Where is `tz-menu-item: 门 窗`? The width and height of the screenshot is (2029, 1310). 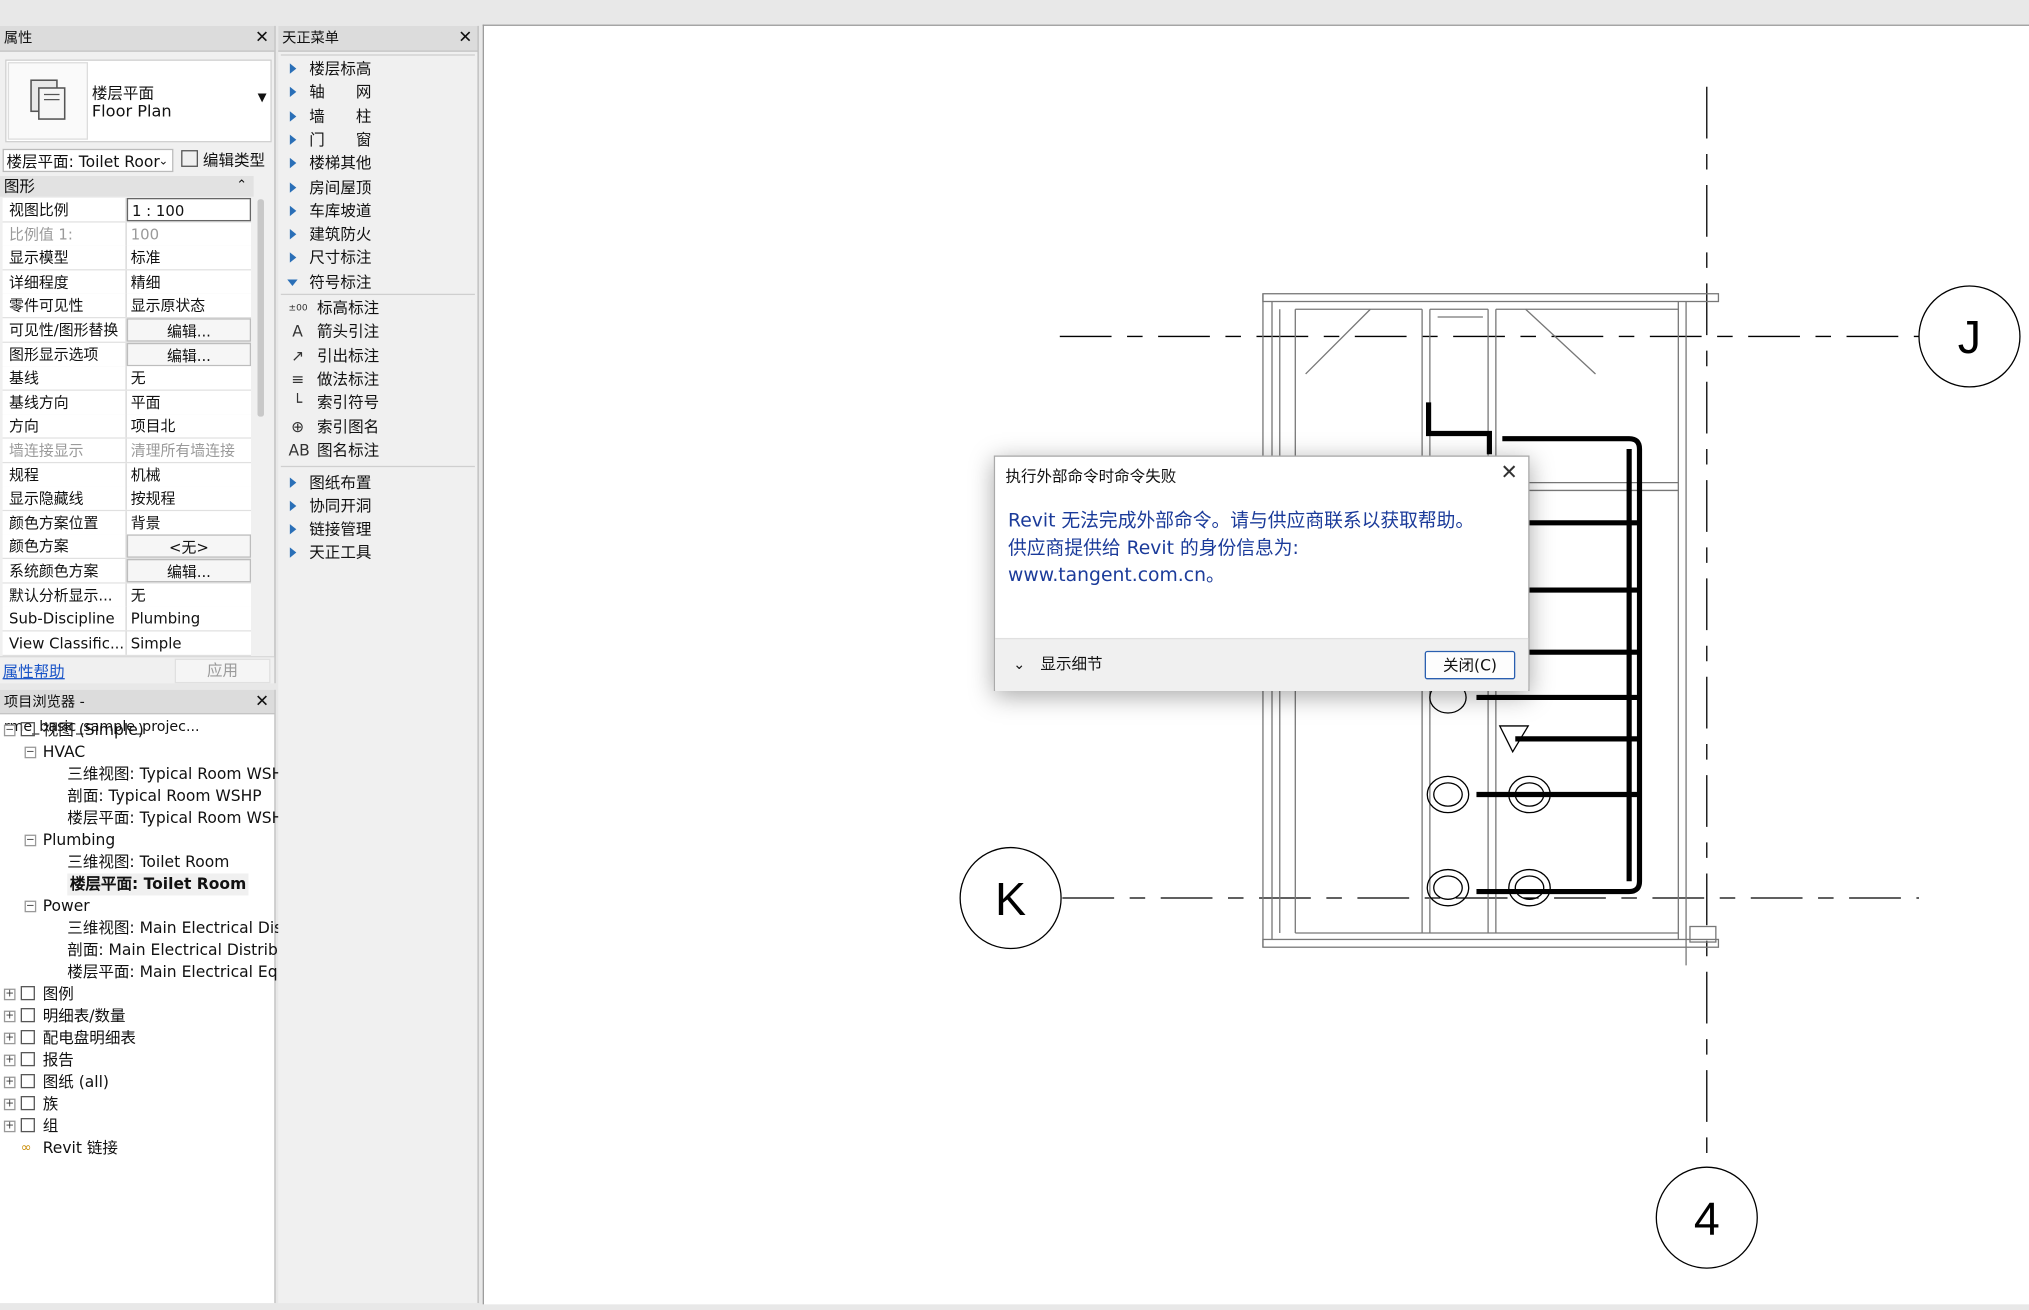
tz-menu-item: 门 窗 is located at coordinates (377, 139).